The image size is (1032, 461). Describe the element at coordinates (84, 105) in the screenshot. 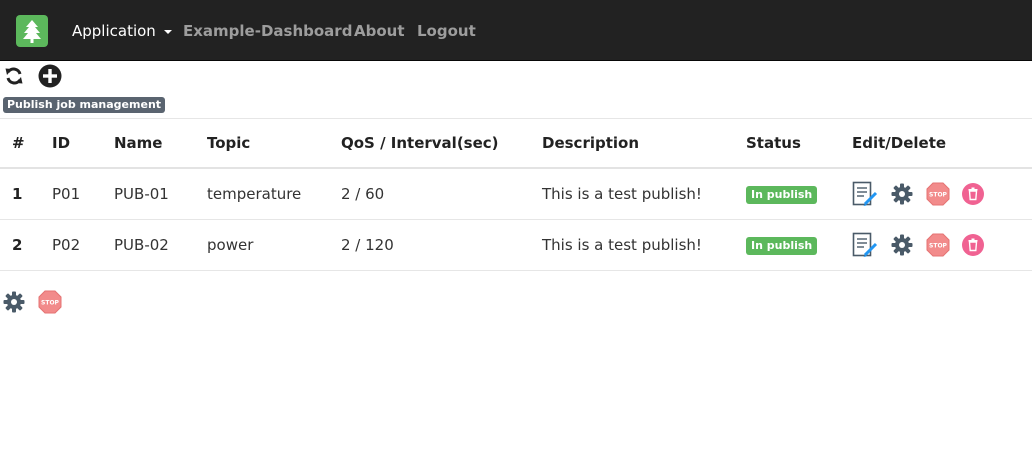

I see `toolbar-tooltip: Publish job management` at that location.